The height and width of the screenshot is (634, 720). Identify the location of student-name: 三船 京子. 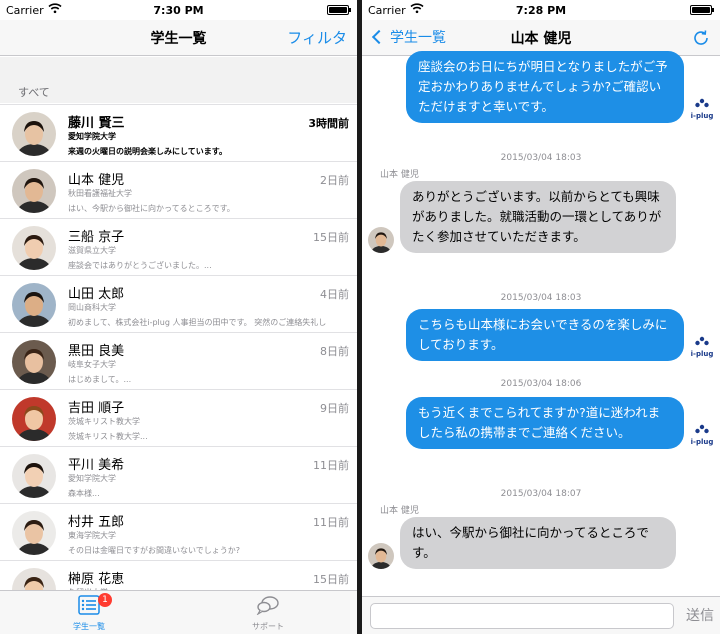
(96, 237).